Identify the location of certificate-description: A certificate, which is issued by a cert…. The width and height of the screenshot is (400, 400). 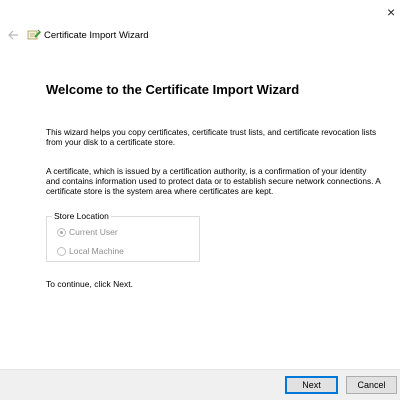
(213, 181).